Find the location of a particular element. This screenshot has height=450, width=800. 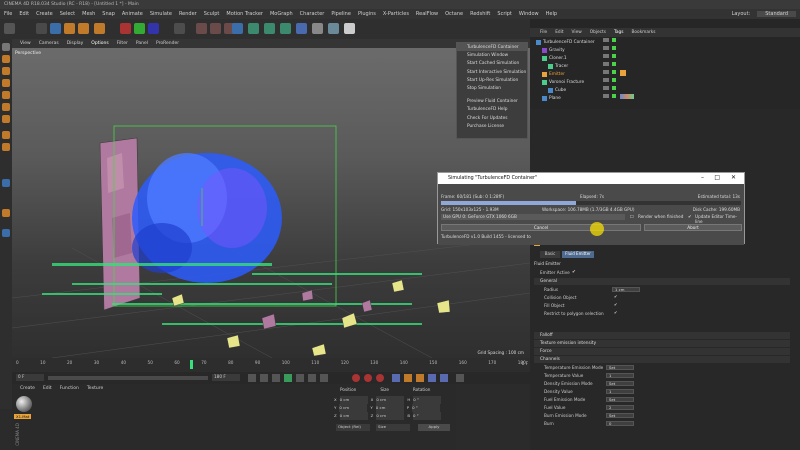

menu-item-start-interactive-simulation: Start Interactive Simulation is located at coordinates (492, 72).